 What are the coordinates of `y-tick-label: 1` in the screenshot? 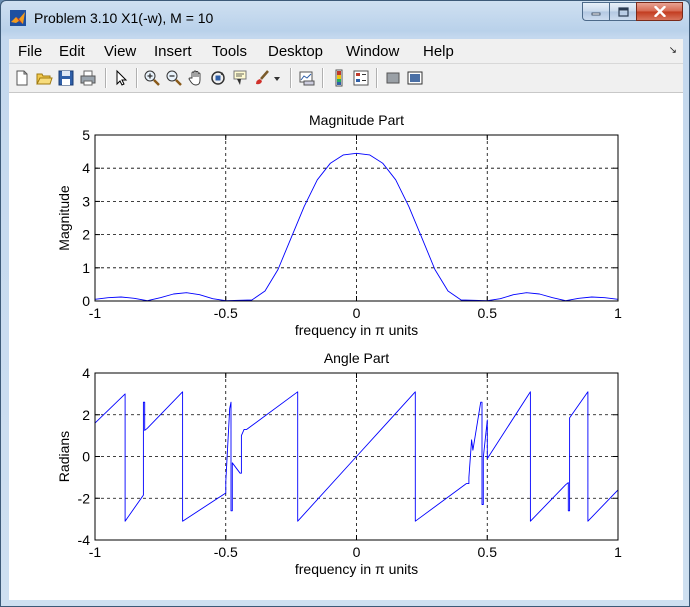 It's located at (86, 268).